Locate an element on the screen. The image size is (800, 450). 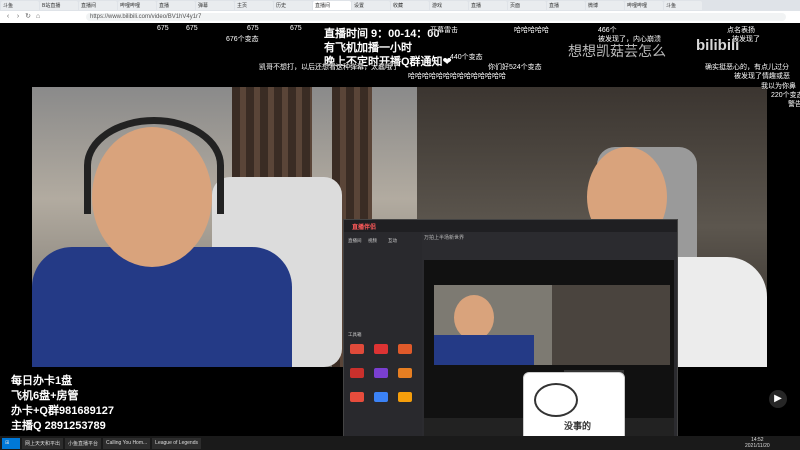
danmaku-comment: 676个变态 is located at coordinates (242, 39).